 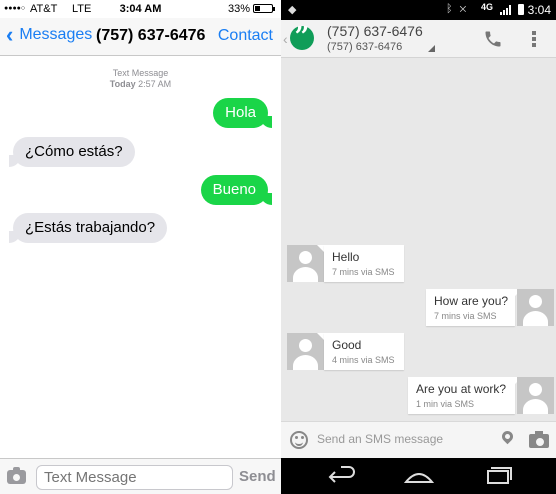 I want to click on back-button: ‹ Messages, so click(x=49, y=34).